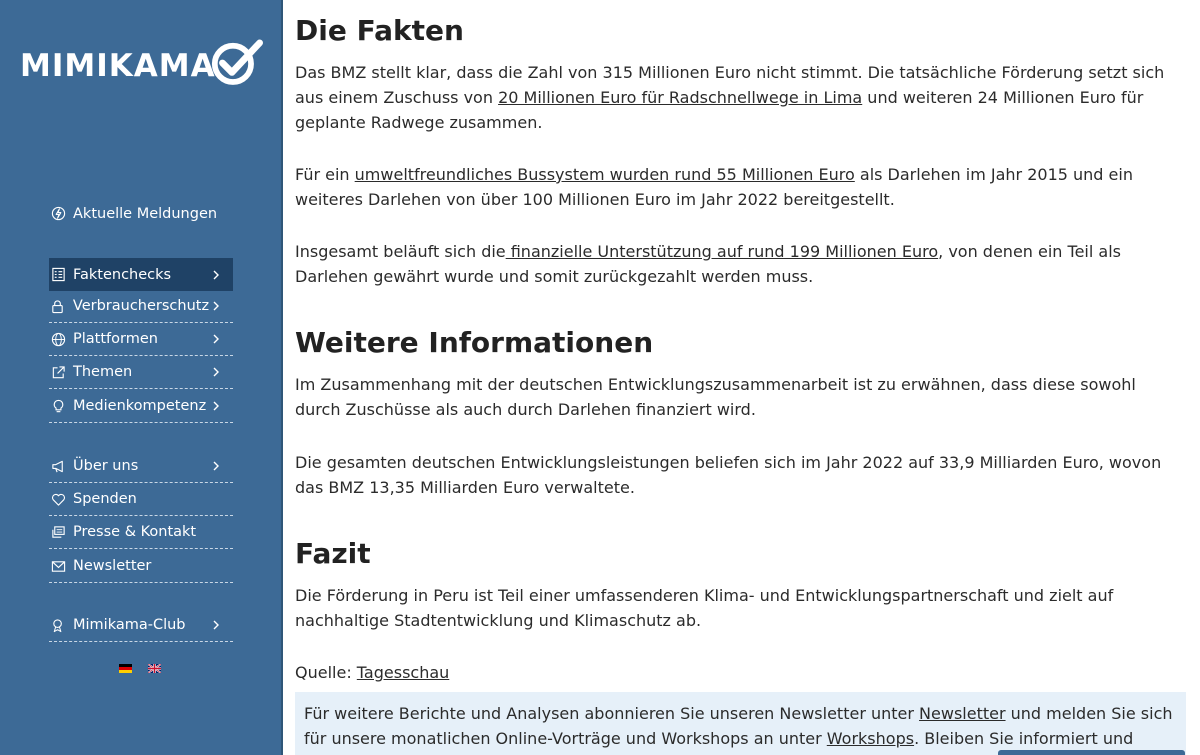 The image size is (1200, 755). Describe the element at coordinates (333, 553) in the screenshot. I see `heading-fazit: Fazit` at that location.